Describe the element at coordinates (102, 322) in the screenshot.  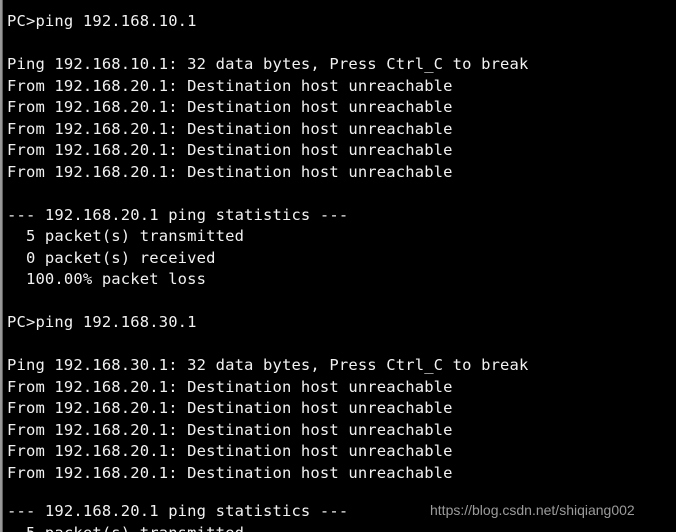
I see `terminal-line: PC>ping 192.168.30.1` at that location.